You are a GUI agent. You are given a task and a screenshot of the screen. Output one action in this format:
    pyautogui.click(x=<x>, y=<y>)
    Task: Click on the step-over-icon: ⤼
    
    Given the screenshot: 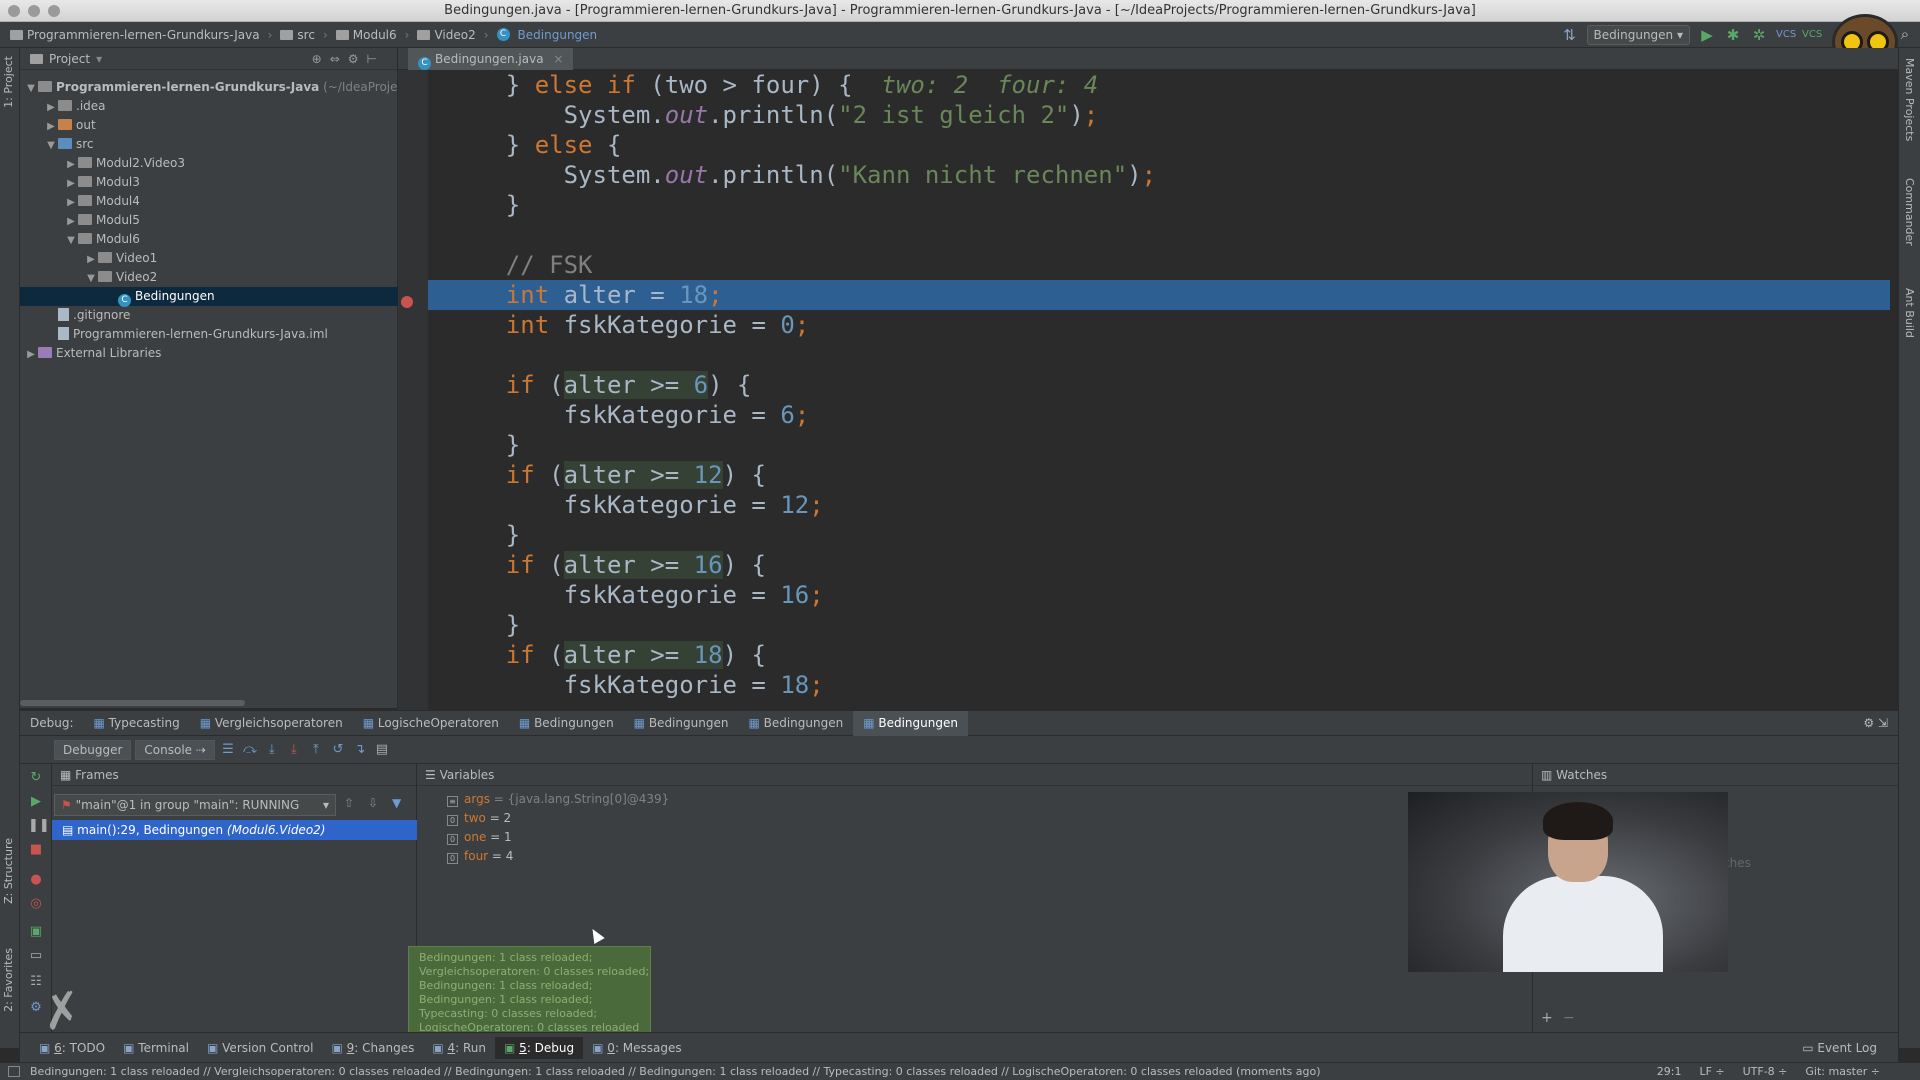 What is the action you would take?
    pyautogui.click(x=250, y=750)
    